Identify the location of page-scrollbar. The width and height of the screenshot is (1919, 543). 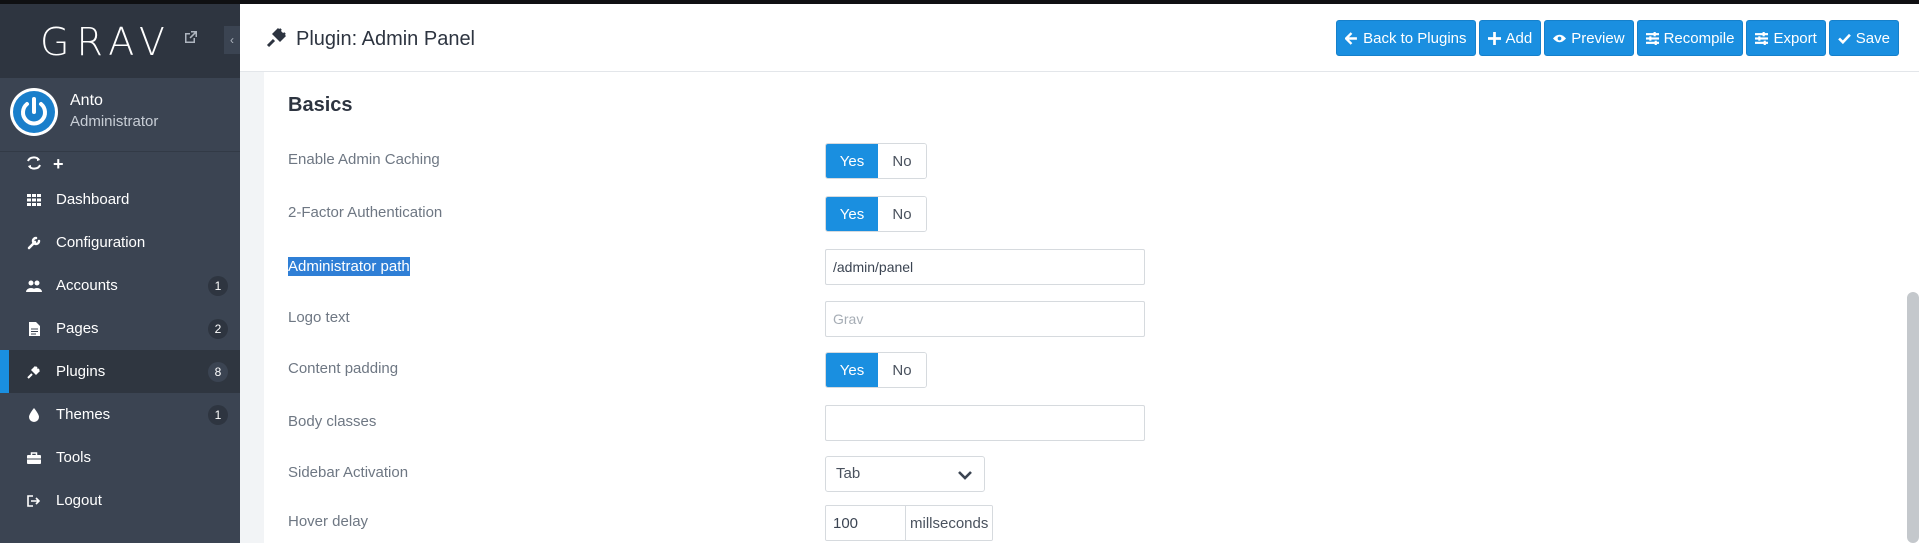
(1913, 417).